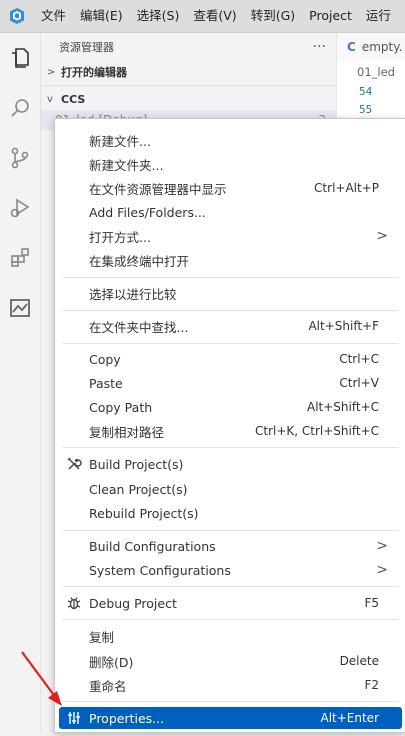 The width and height of the screenshot is (405, 736). Describe the element at coordinates (230, 431) in the screenshot. I see `menu-copy-relative-path: 复制相对路径 Ctrl+K, Ctrl+Shift+C` at that location.